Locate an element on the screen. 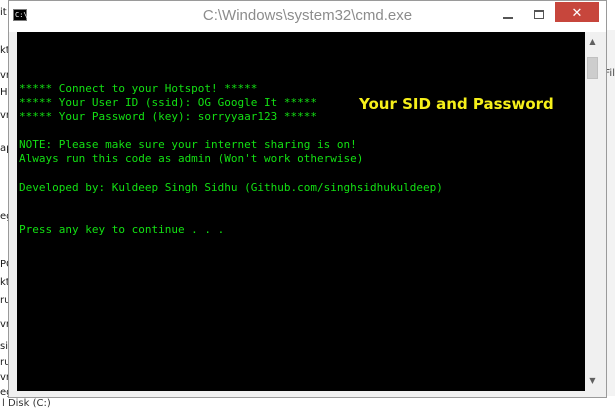  close-button: ✕ is located at coordinates (577, 12).